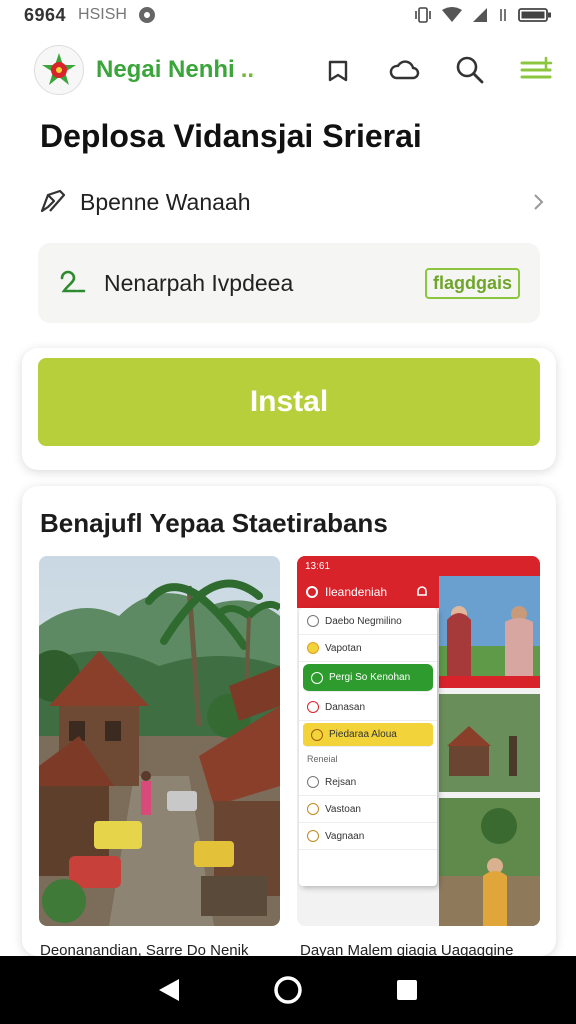 The image size is (576, 1024). I want to click on menu-icon, so click(536, 67).